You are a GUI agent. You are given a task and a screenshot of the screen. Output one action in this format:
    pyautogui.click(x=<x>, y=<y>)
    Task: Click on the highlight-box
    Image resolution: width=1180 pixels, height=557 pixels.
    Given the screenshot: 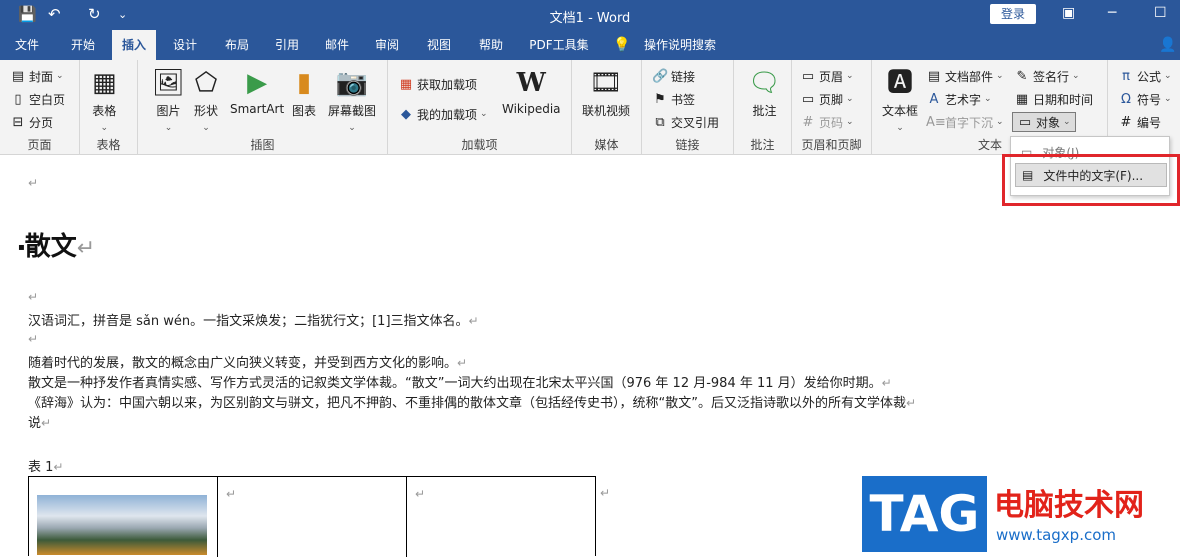 What is the action you would take?
    pyautogui.click(x=1091, y=180)
    